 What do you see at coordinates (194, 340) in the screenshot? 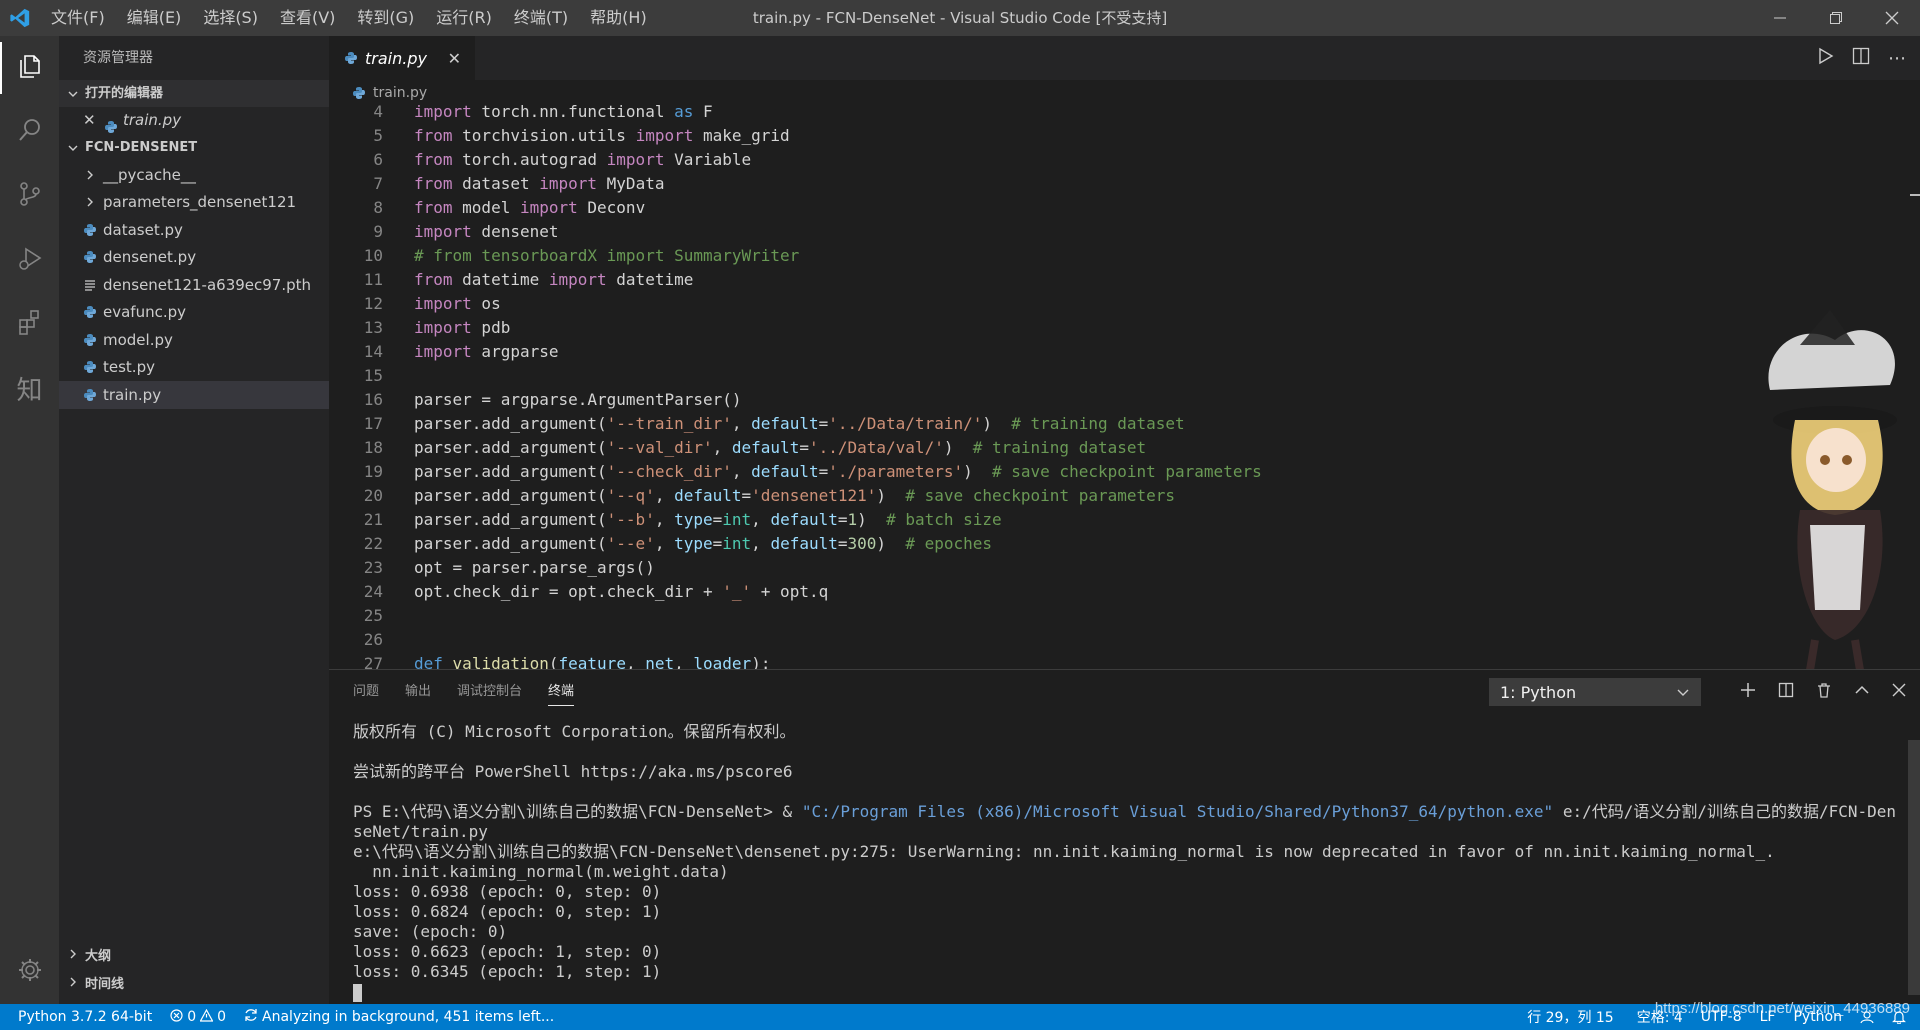
I see `tree-file: model.py` at bounding box center [194, 340].